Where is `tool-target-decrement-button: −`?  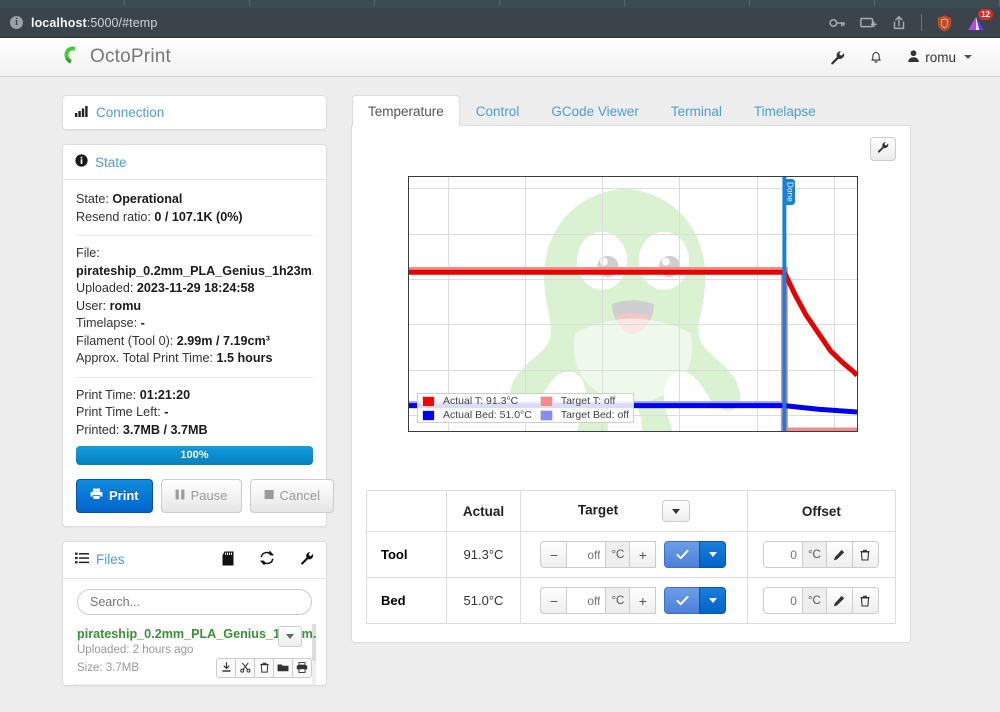
tool-target-decrement-button: − is located at coordinates (554, 554).